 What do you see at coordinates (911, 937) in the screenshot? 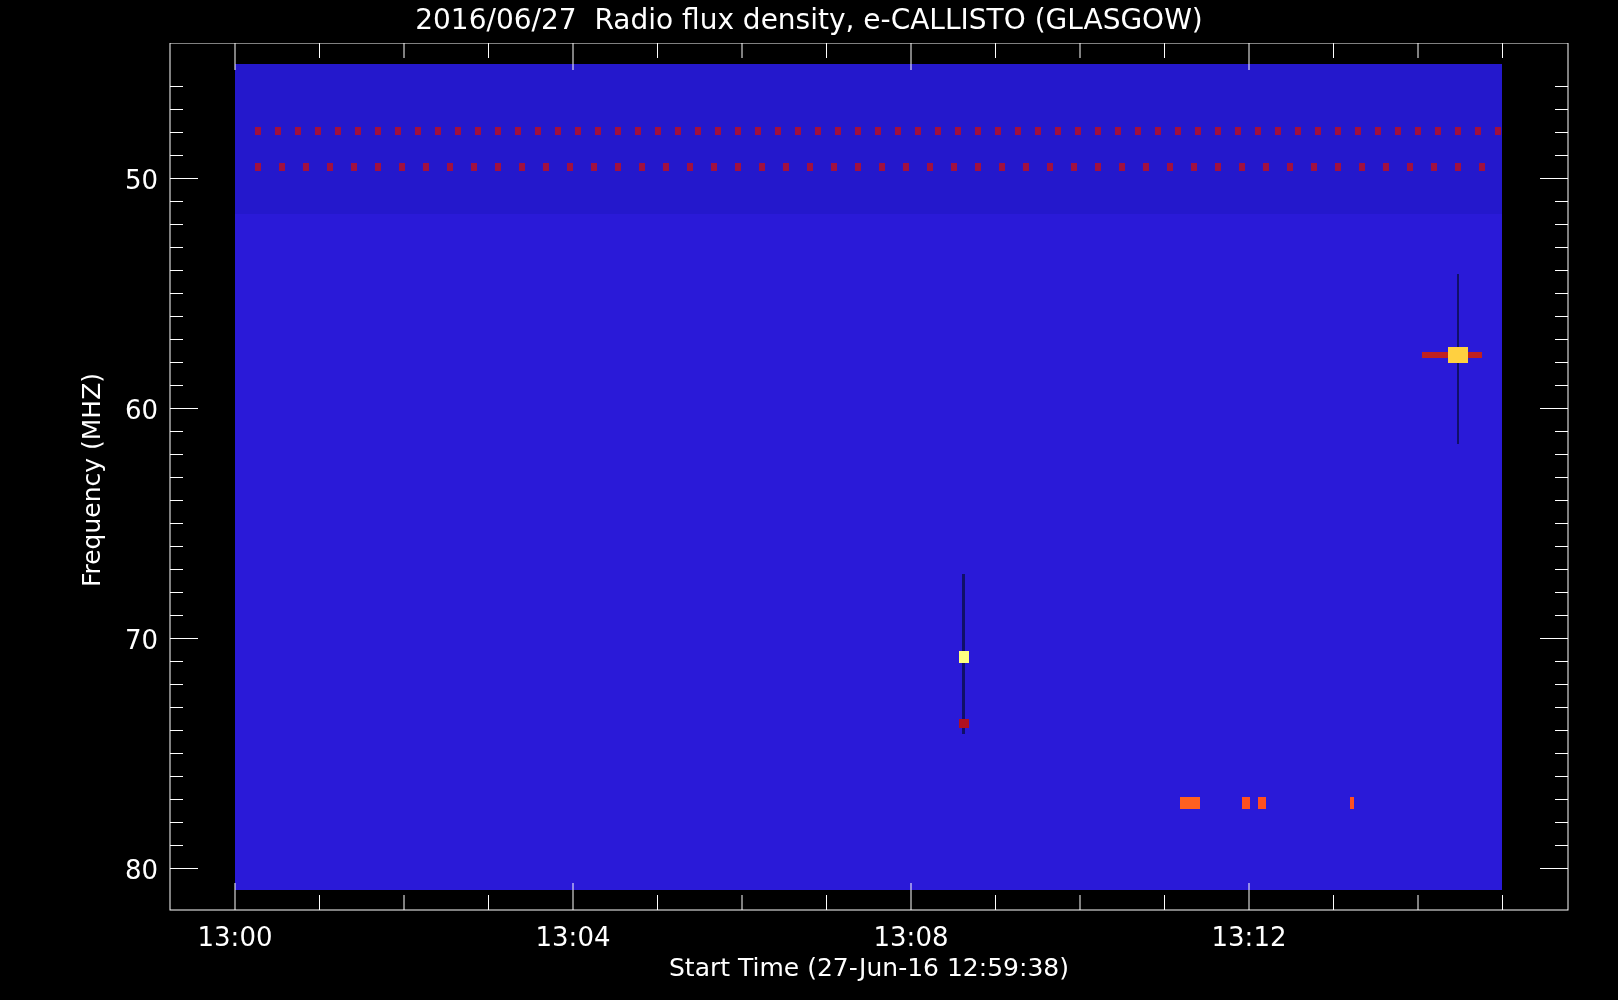
I see `x-tick-label: 13:08` at bounding box center [911, 937].